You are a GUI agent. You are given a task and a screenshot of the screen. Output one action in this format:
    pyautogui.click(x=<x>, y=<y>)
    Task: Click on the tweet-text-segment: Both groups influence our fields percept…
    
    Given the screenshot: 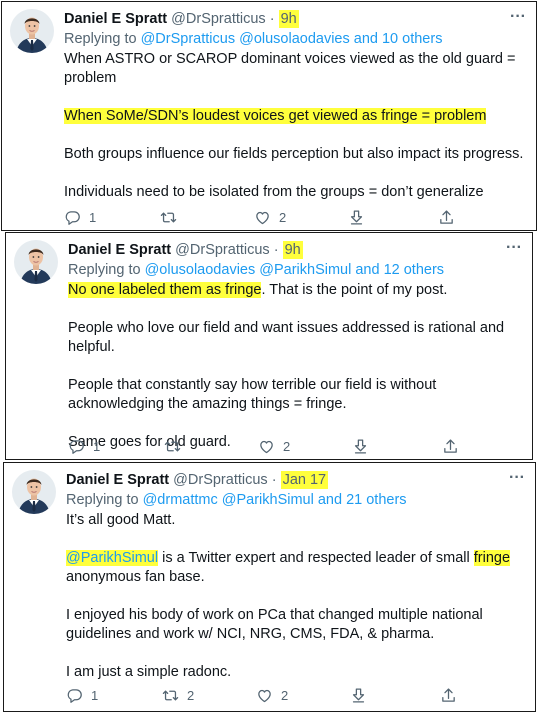 What is the action you would take?
    pyautogui.click(x=294, y=154)
    